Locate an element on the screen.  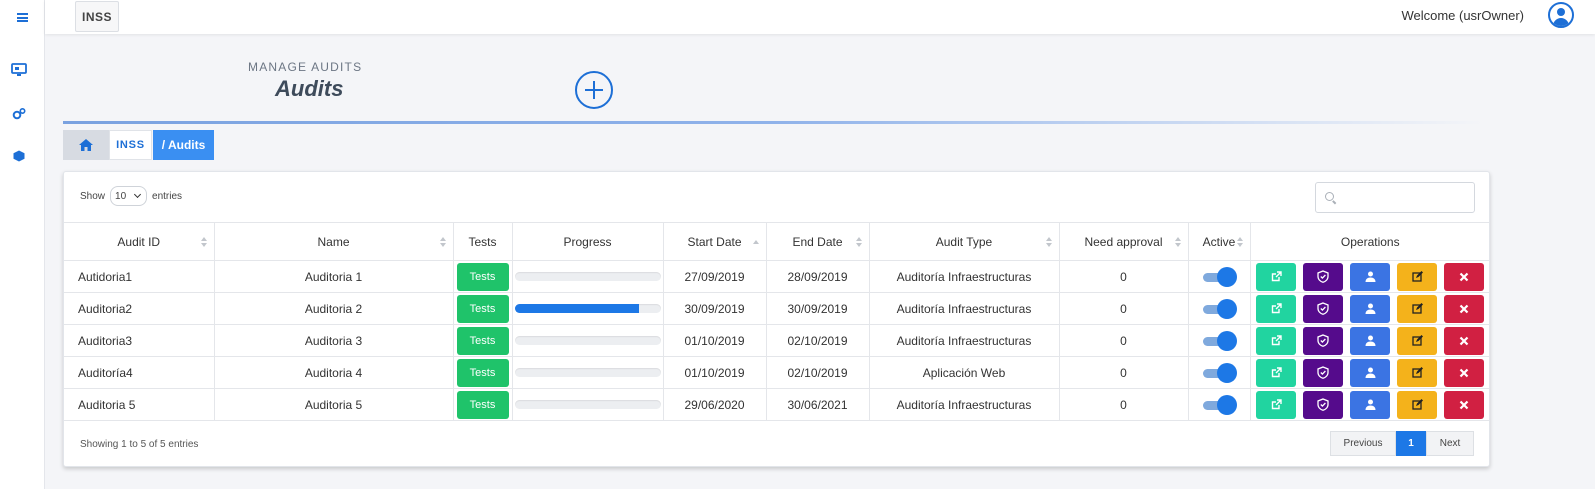
column-header: Name is located at coordinates (333, 241).